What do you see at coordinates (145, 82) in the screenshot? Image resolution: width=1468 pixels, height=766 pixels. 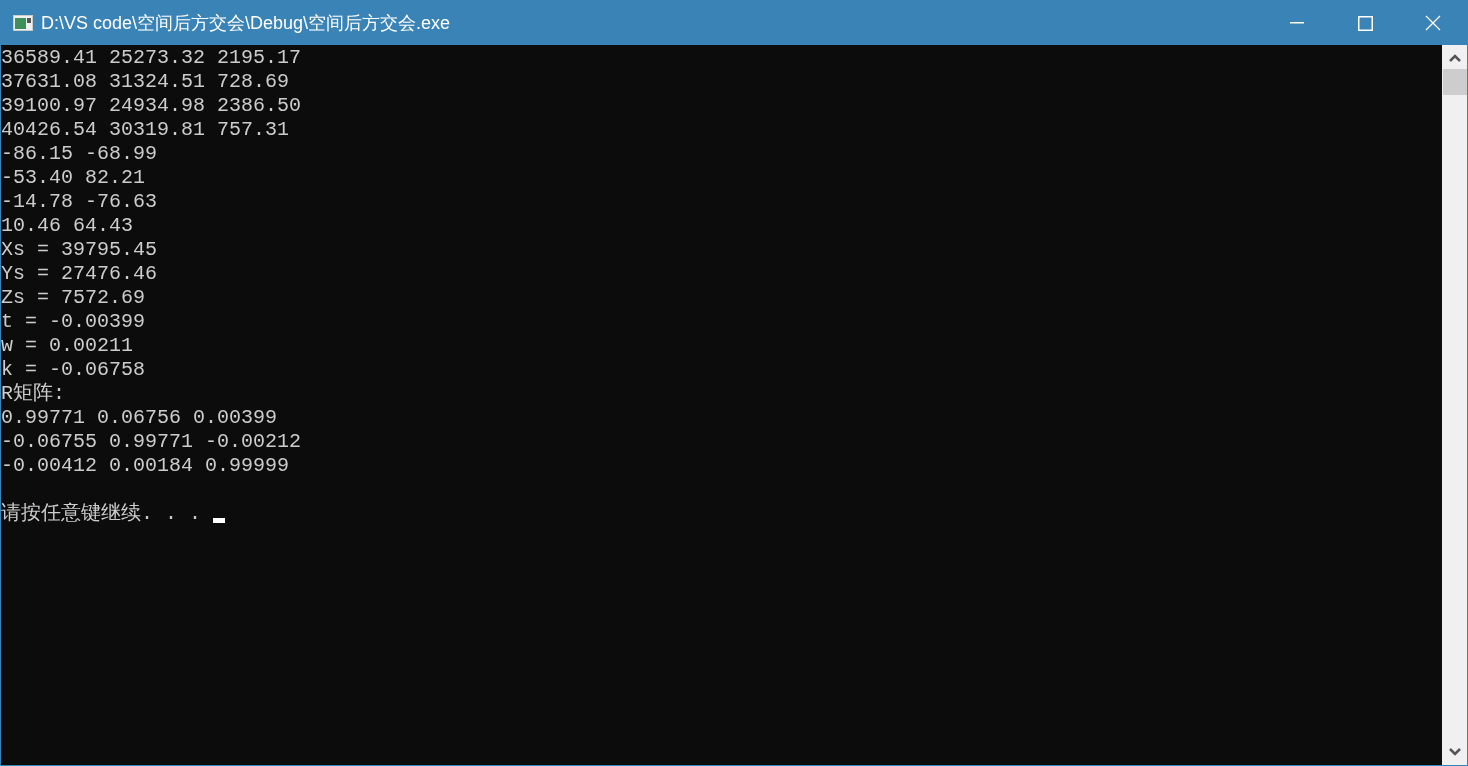 I see `console-line: 37631.08 31324.51 728.69` at bounding box center [145, 82].